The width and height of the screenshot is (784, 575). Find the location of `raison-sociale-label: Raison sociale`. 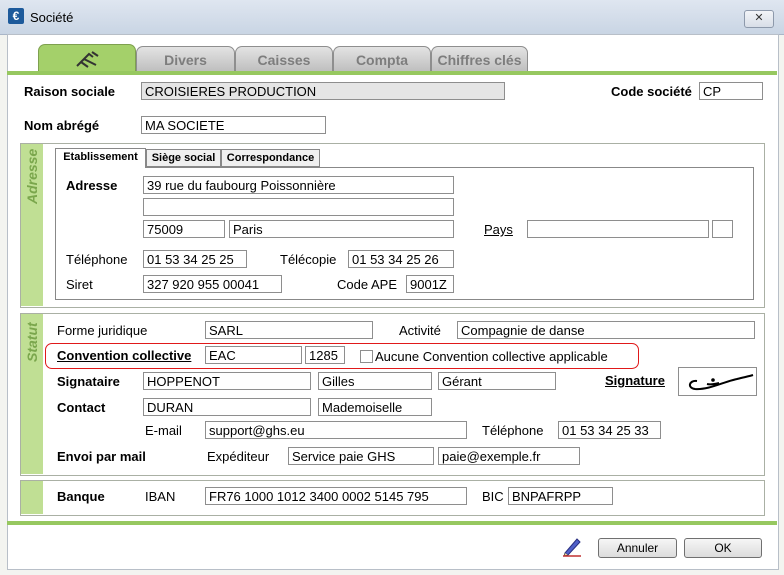

raison-sociale-label: Raison sociale is located at coordinates (70, 91).